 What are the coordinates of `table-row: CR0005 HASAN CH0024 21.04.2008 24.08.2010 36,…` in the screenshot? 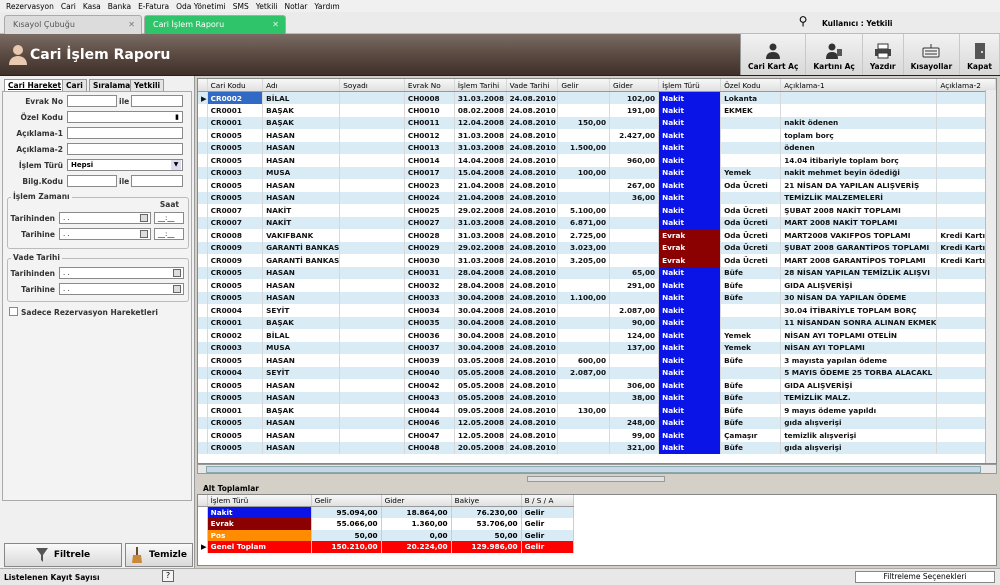 It's located at (597, 197).